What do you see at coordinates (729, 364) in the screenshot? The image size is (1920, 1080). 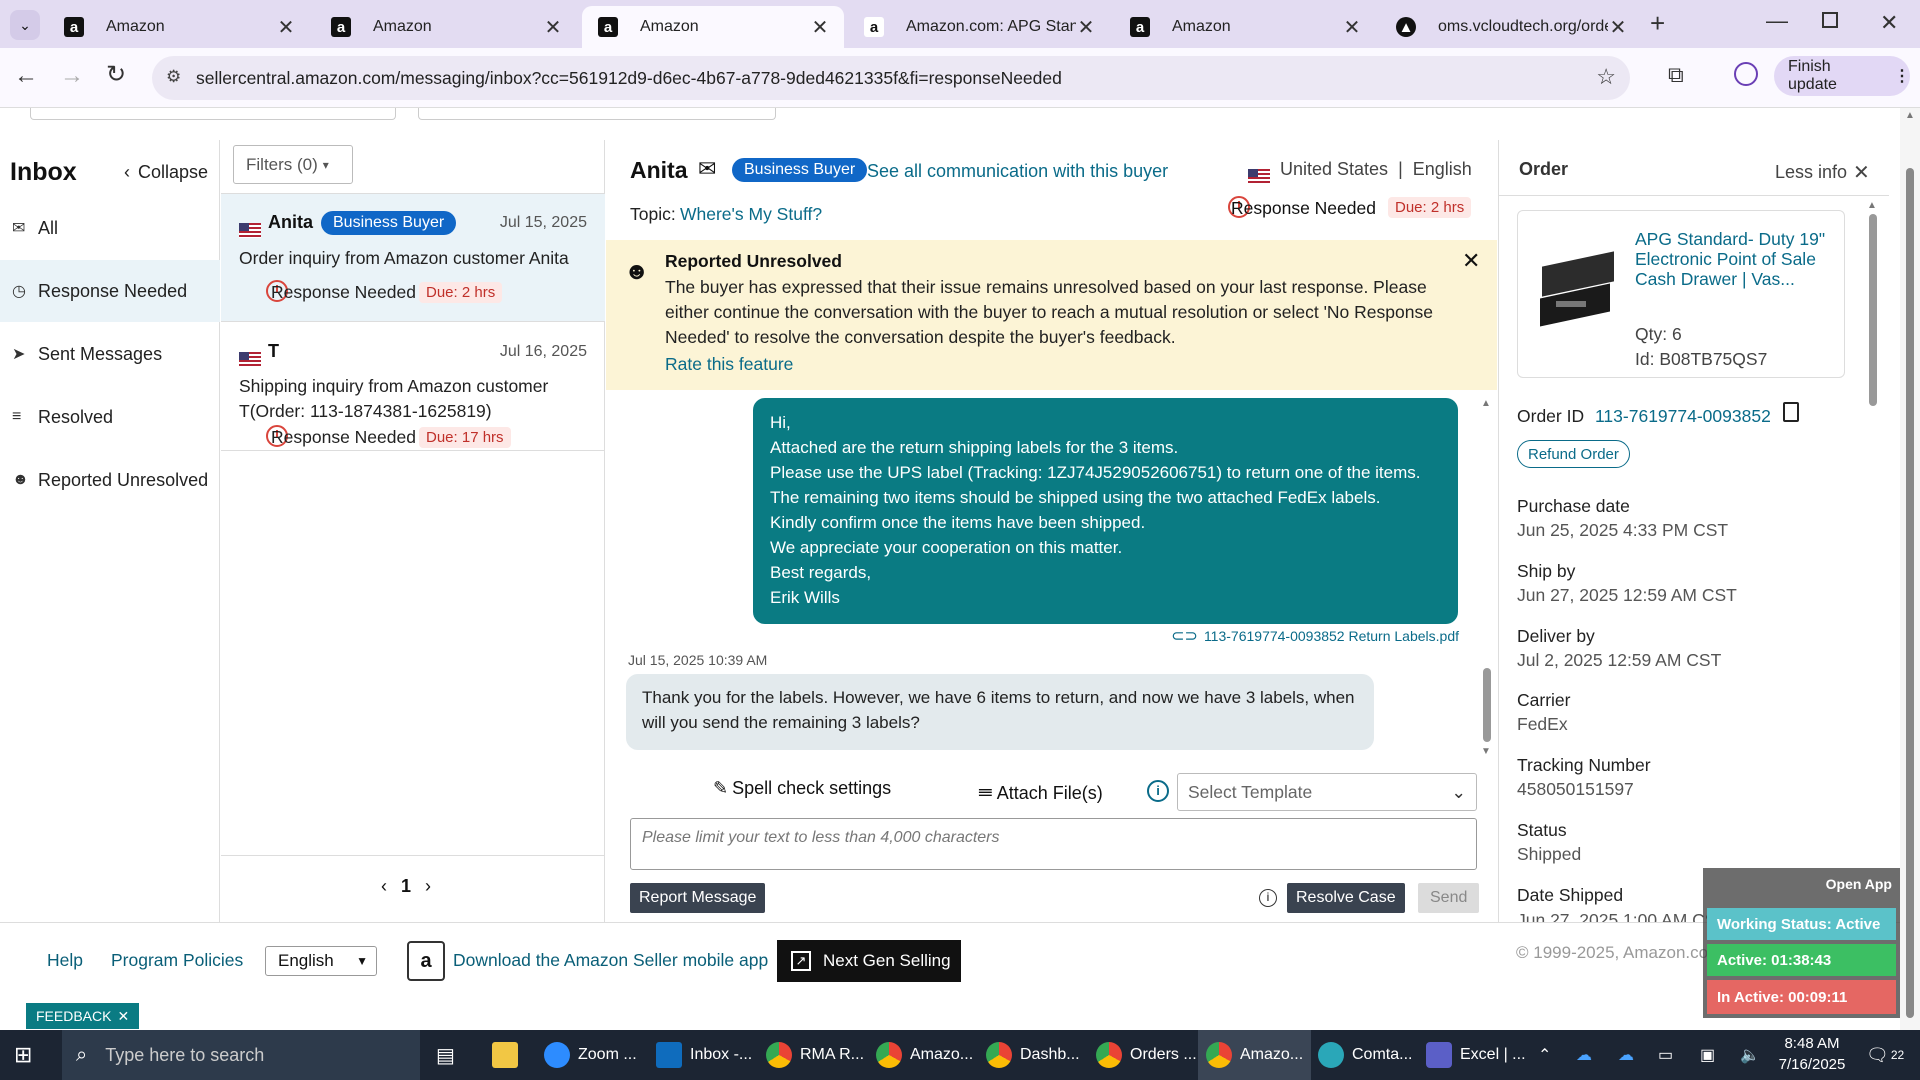 I see `rate-feature-link: Rate this feature` at bounding box center [729, 364].